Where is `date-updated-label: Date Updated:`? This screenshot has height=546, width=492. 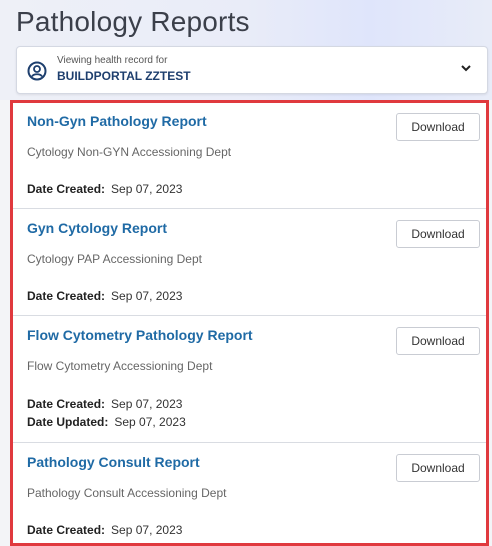 date-updated-label: Date Updated: is located at coordinates (68, 422).